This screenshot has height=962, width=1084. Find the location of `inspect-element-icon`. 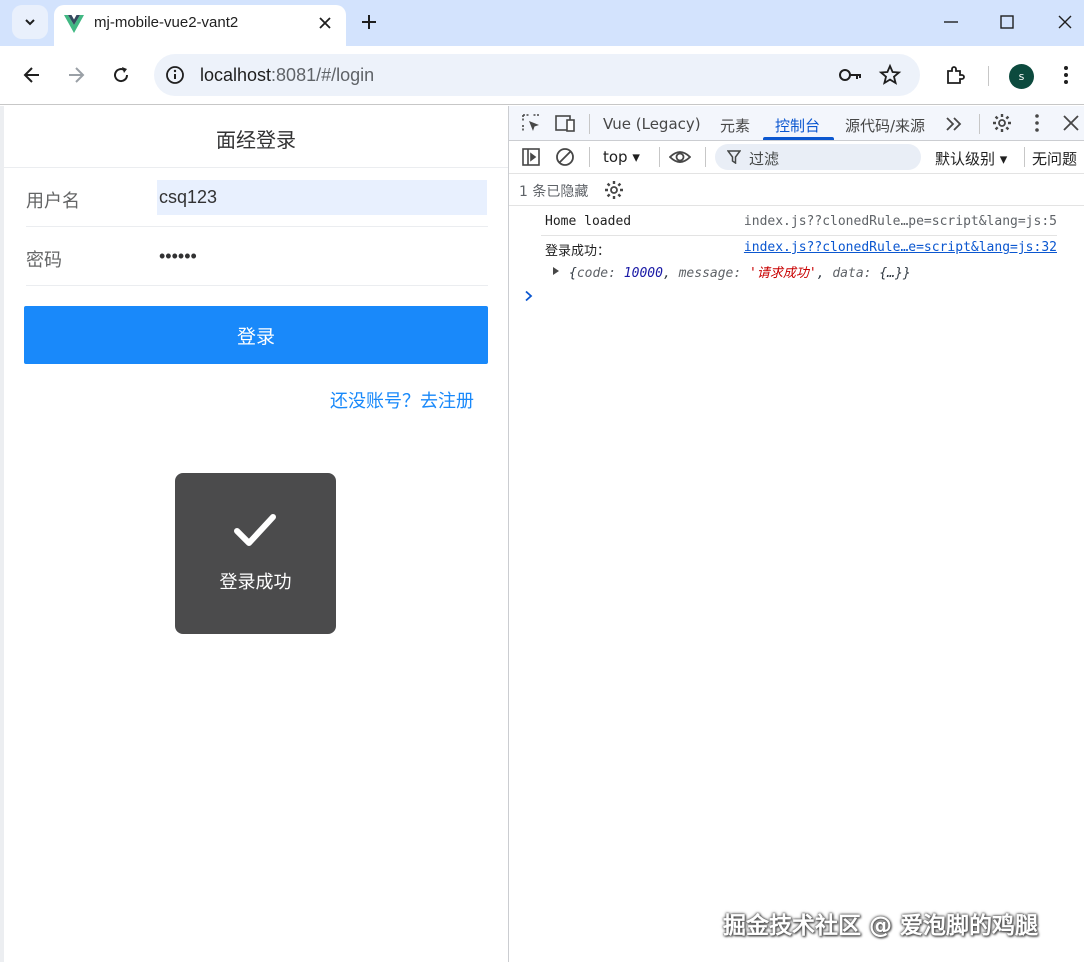

inspect-element-icon is located at coordinates (531, 123).